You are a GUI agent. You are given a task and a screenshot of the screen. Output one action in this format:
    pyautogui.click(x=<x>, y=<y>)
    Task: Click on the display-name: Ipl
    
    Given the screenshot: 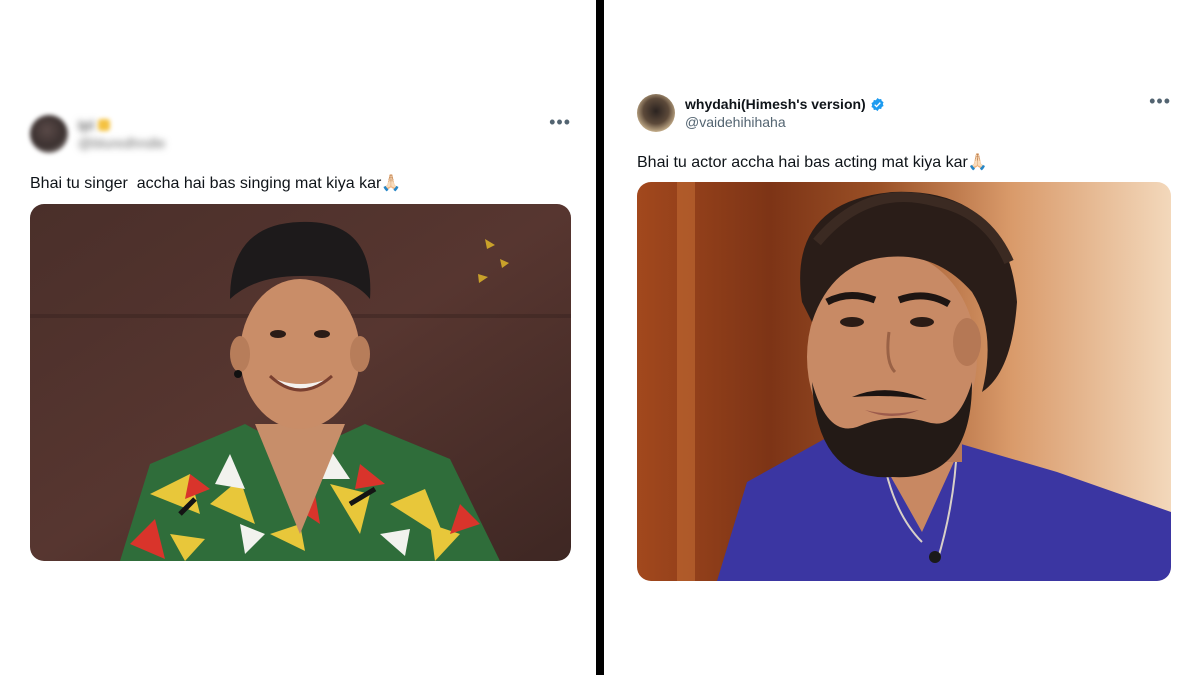 What is the action you would take?
    pyautogui.click(x=86, y=125)
    